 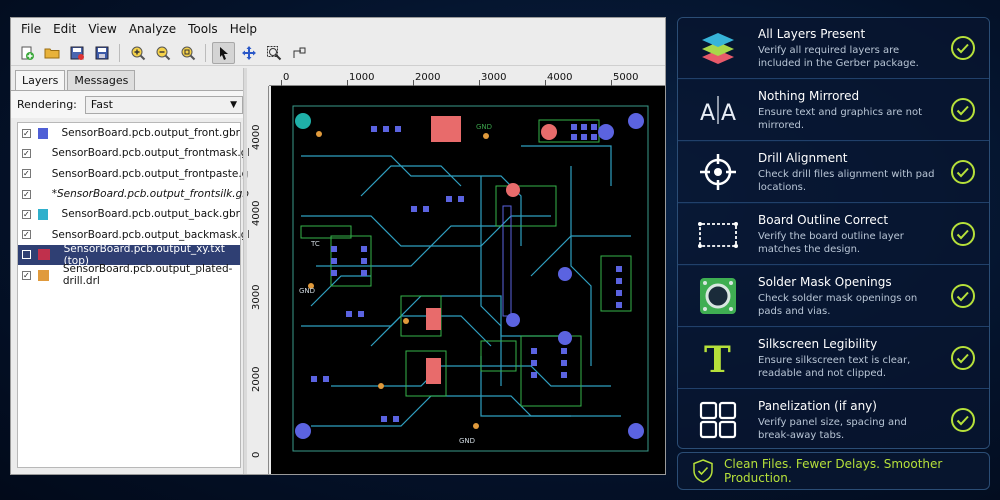 I want to click on save-icon, so click(x=101, y=53).